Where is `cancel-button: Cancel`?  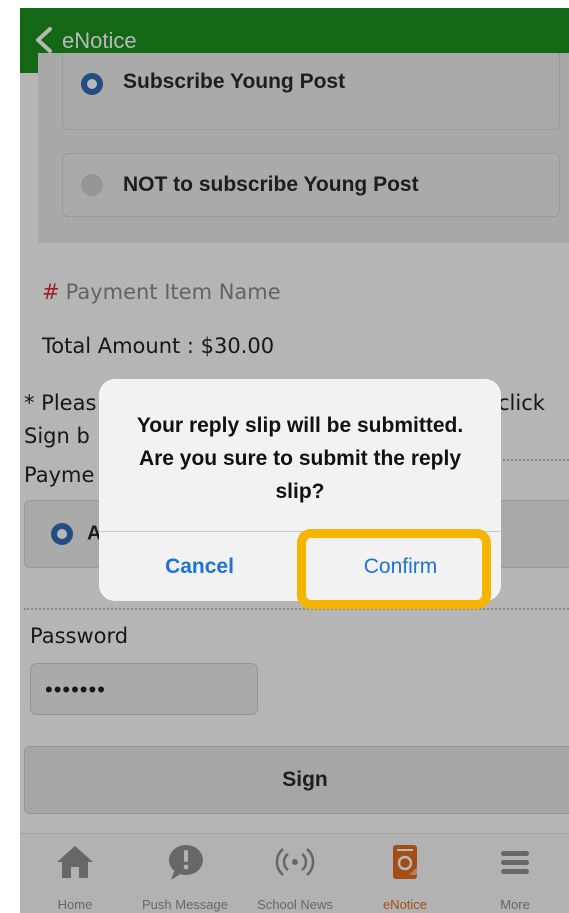 cancel-button: Cancel is located at coordinates (199, 566).